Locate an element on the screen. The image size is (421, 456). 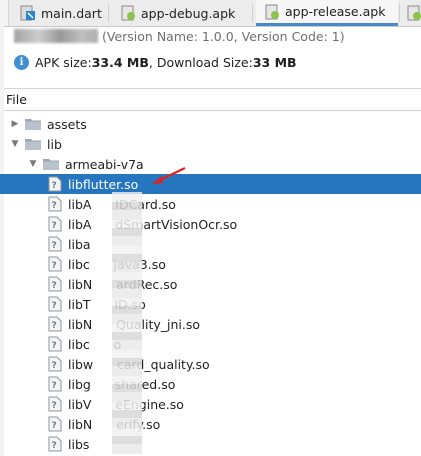
version-info: (Version Name: 1.0.0, Version Code: 1) is located at coordinates (223, 36).